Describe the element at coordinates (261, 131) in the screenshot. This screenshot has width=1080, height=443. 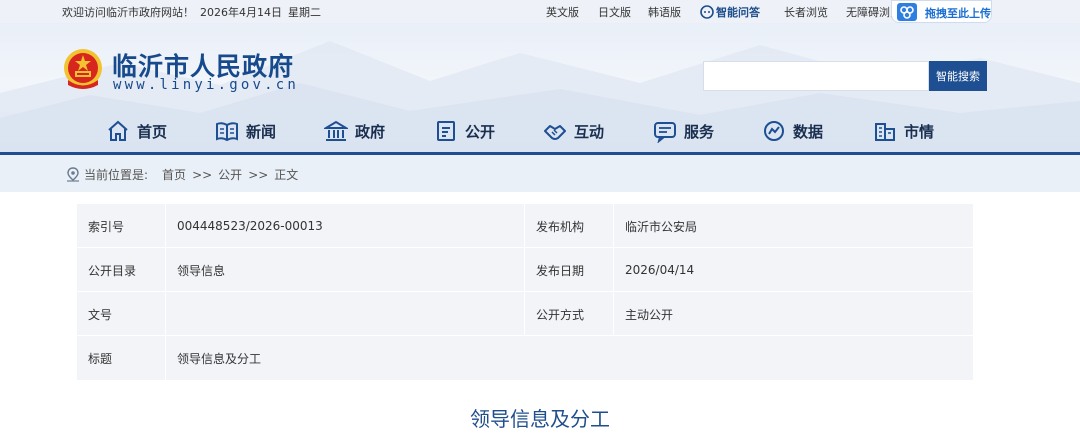
I see `nav-label-news: 新闻` at that location.